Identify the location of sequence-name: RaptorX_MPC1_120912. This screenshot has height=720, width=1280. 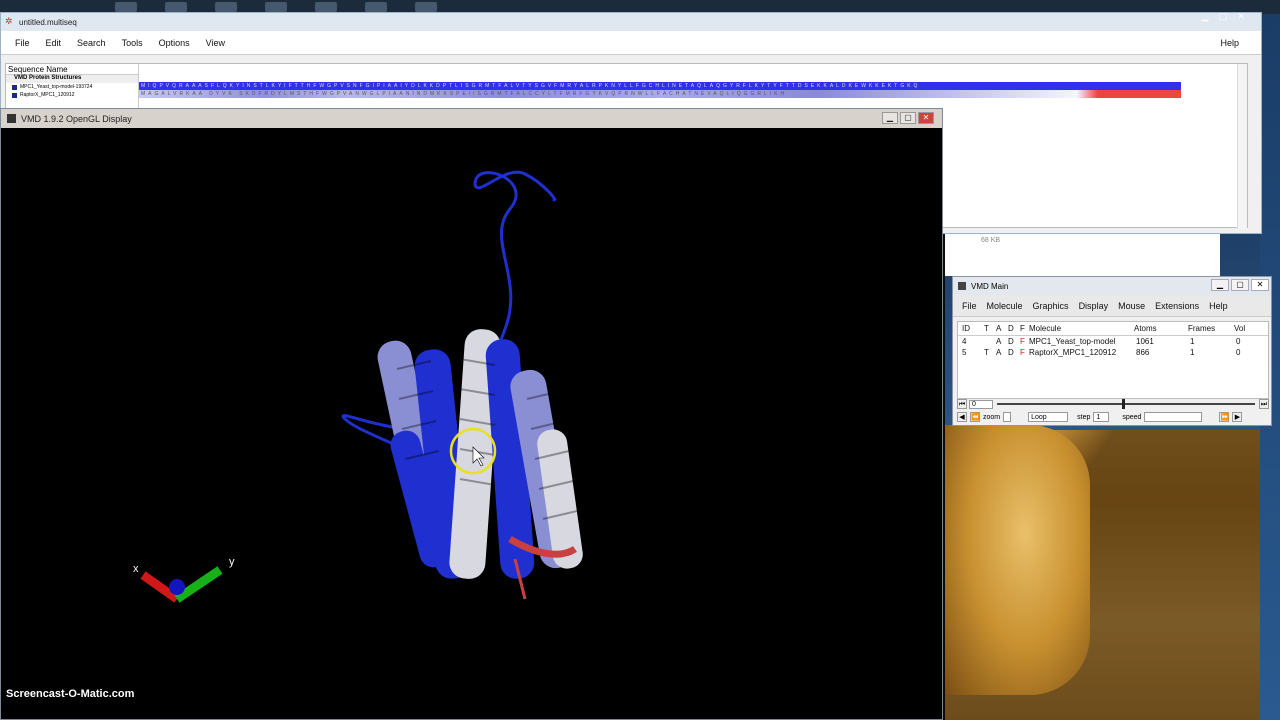
(47, 95).